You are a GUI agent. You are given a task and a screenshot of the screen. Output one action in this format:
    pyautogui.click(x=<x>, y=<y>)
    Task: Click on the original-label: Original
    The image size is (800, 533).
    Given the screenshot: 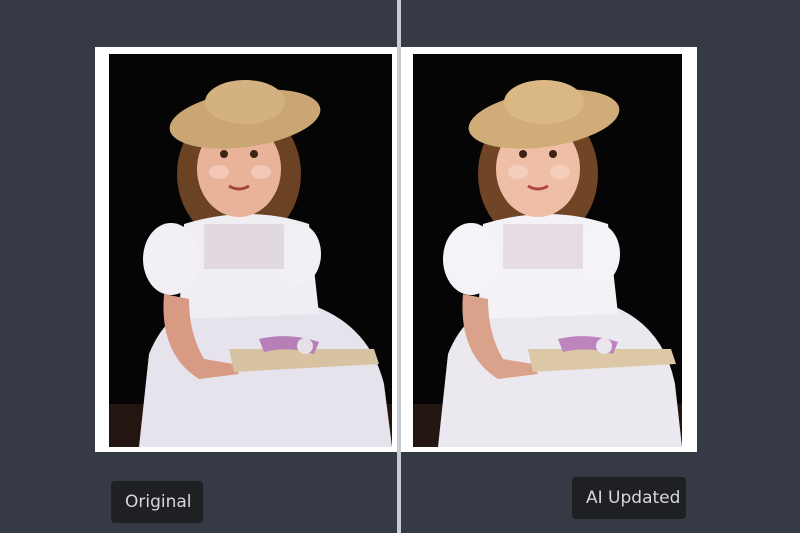 What is the action you would take?
    pyautogui.click(x=157, y=502)
    